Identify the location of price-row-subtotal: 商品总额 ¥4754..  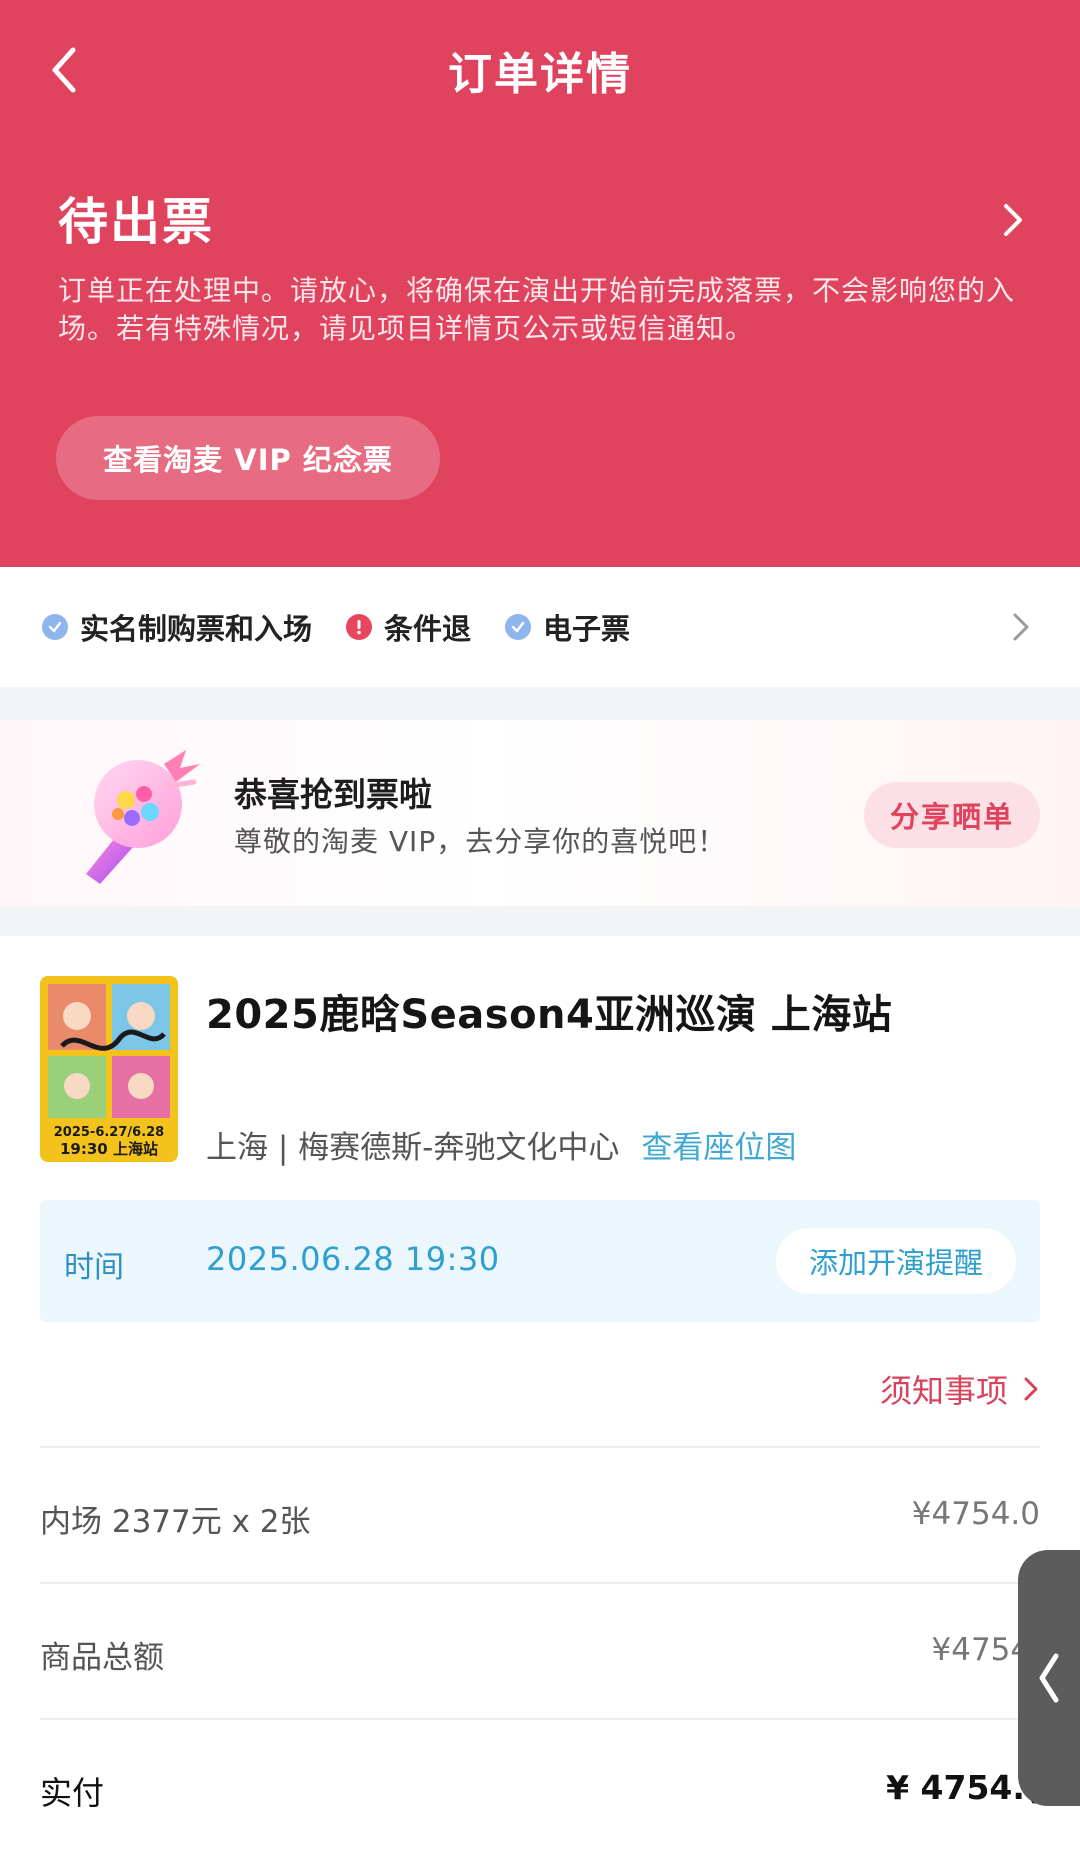
(540, 1662).